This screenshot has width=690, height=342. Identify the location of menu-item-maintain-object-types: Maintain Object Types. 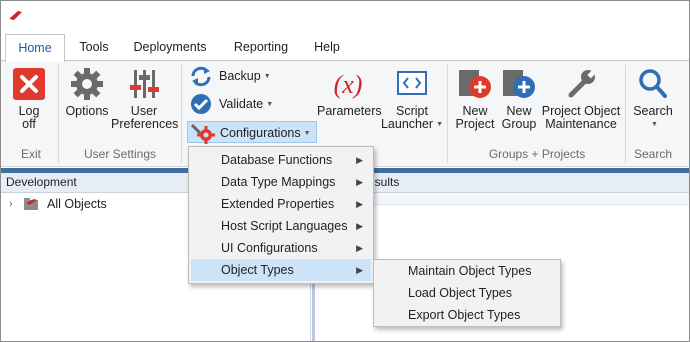
(467, 271).